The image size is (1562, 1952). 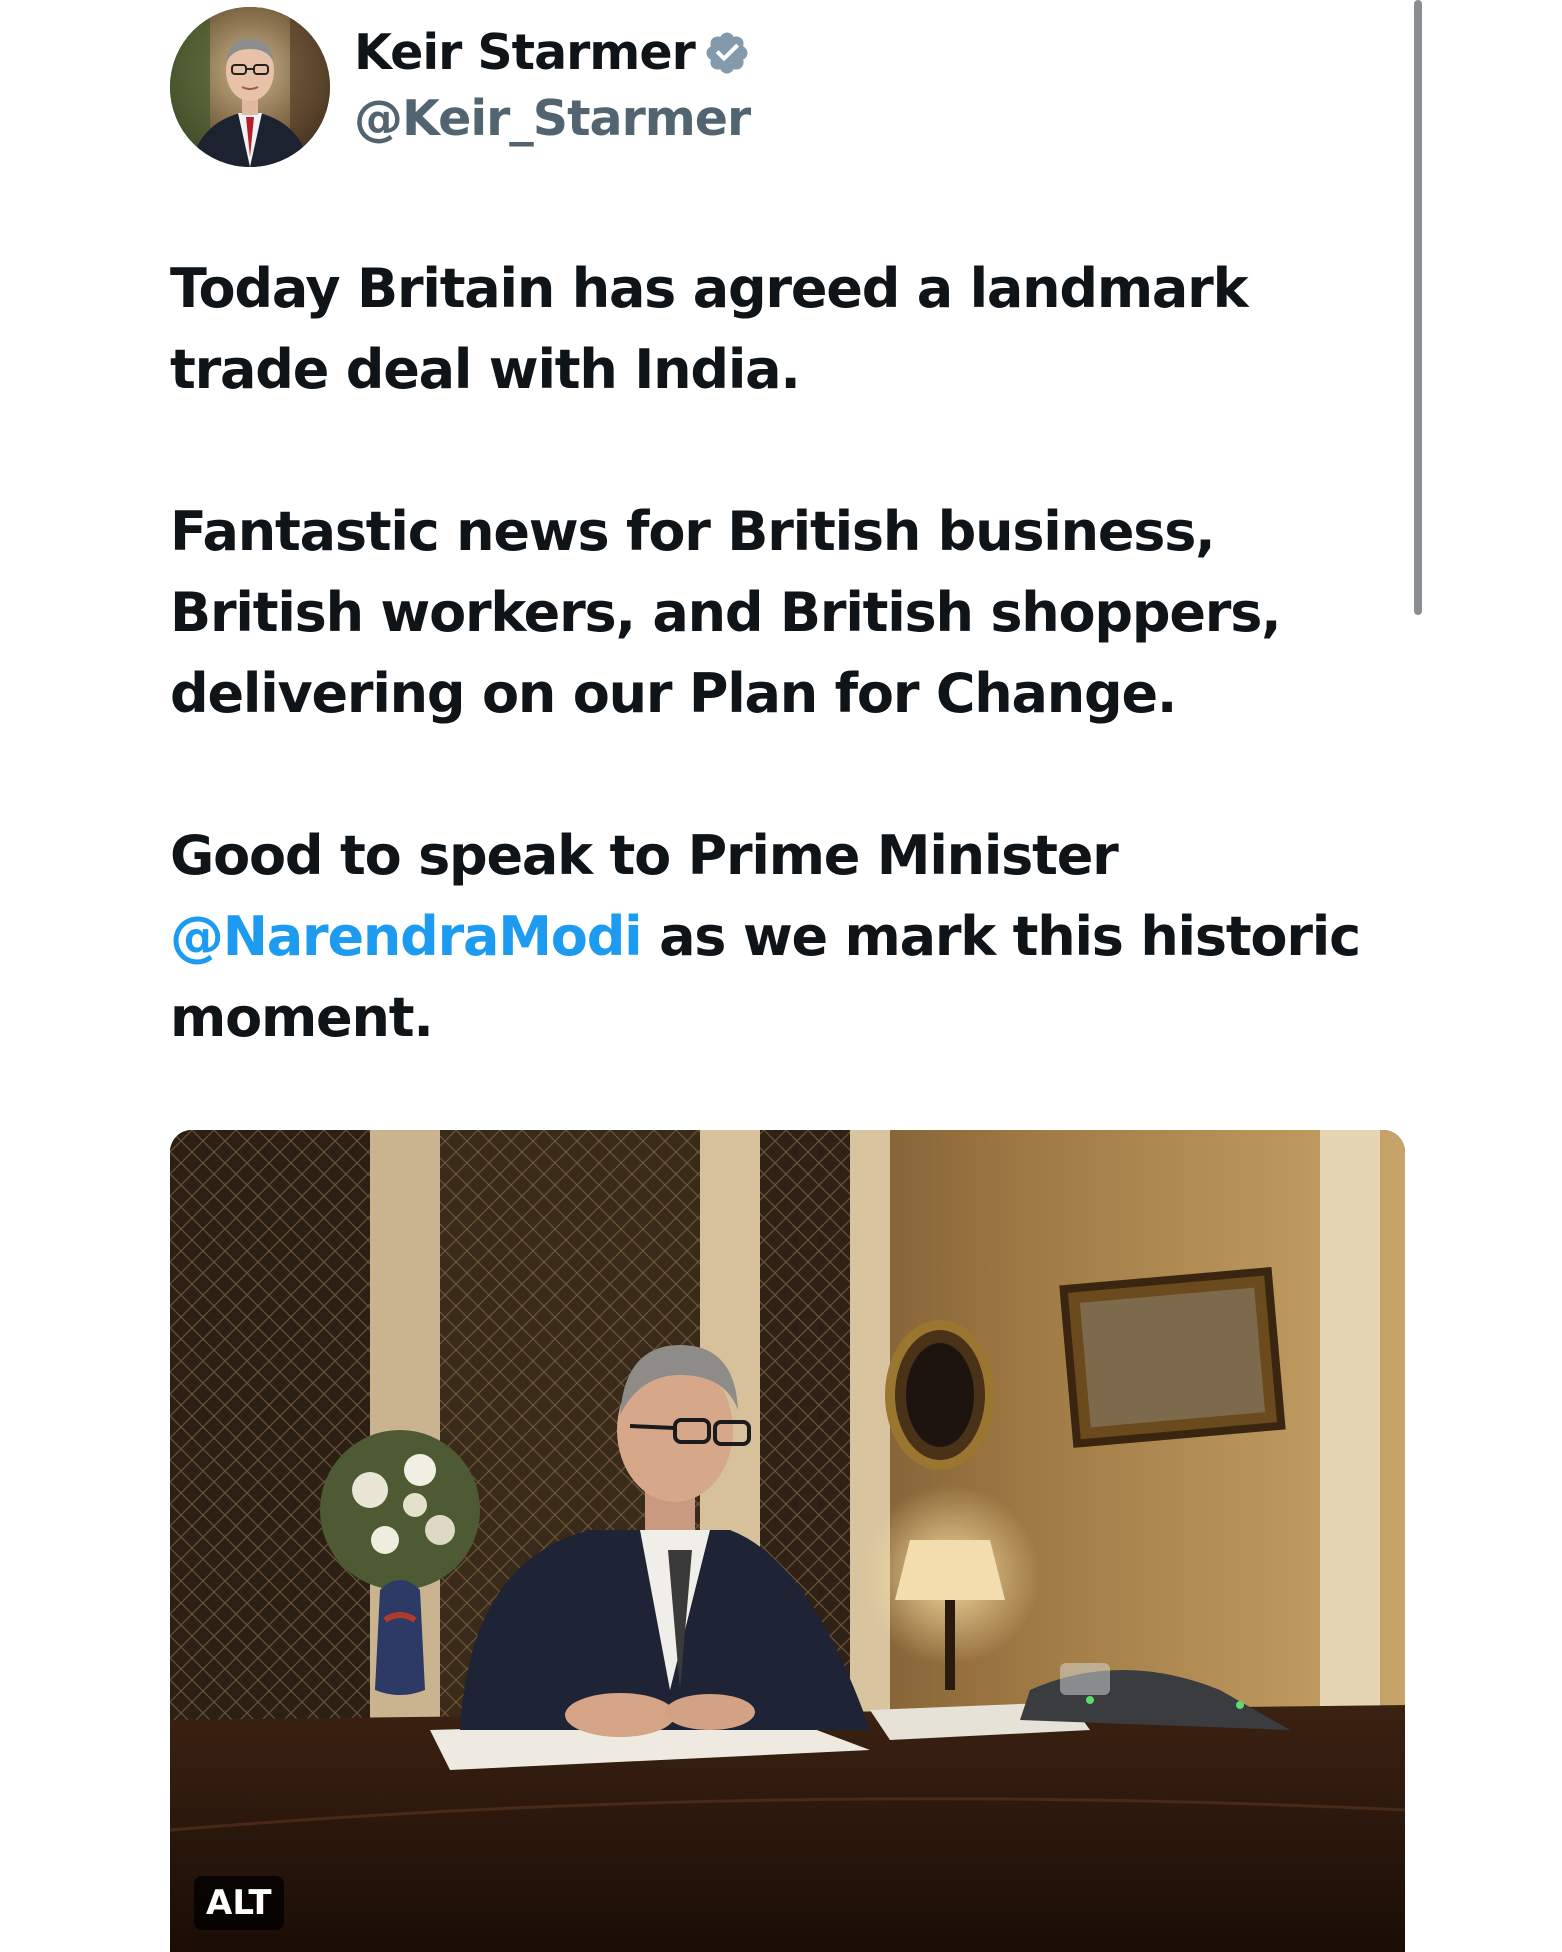 What do you see at coordinates (1418, 307) in the screenshot?
I see `scrollbar` at bounding box center [1418, 307].